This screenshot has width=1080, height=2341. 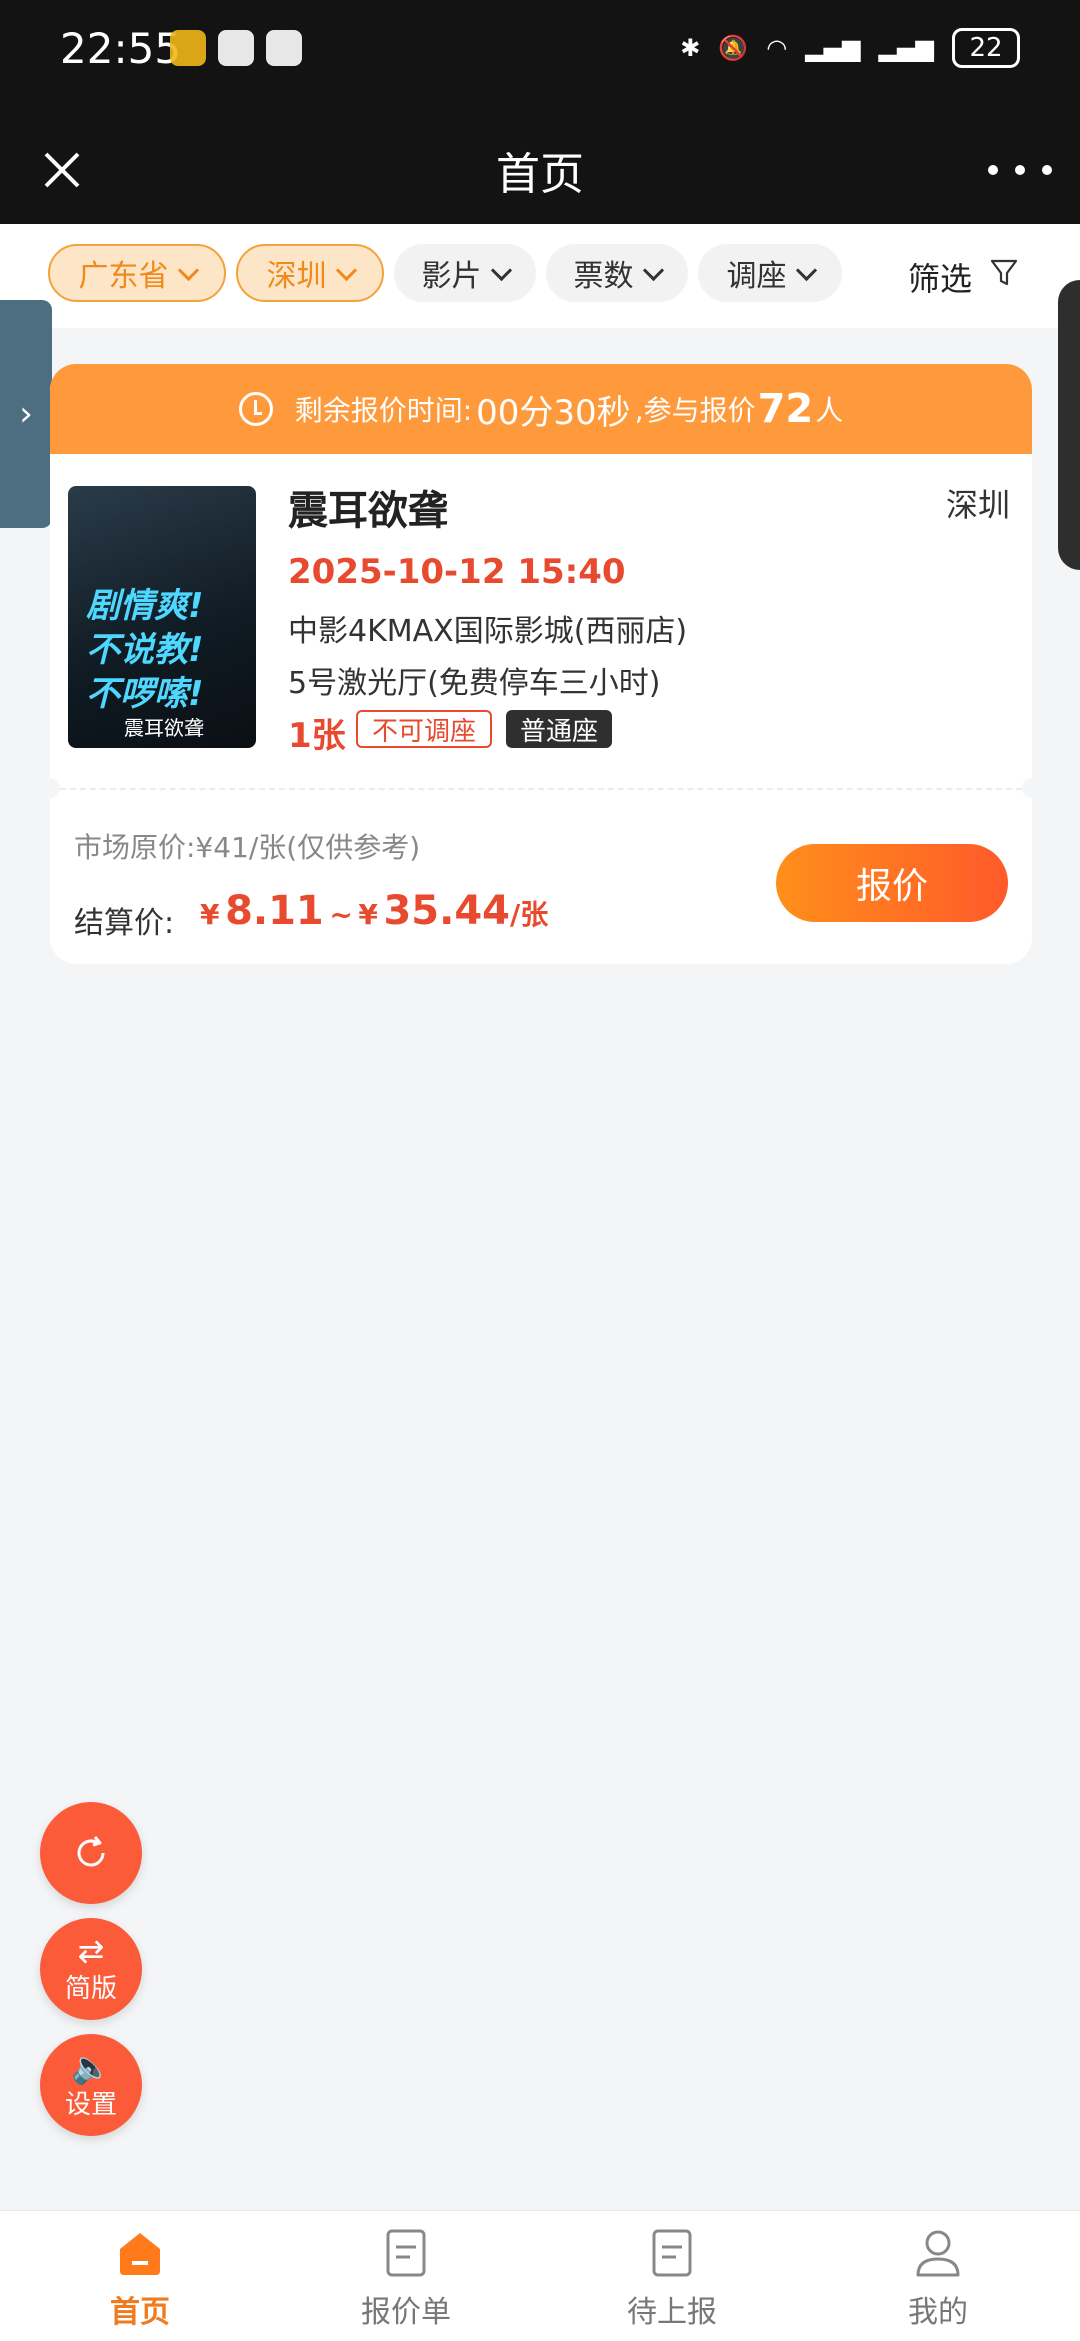 What do you see at coordinates (91, 1950) in the screenshot?
I see `swap-icon: ⇄` at bounding box center [91, 1950].